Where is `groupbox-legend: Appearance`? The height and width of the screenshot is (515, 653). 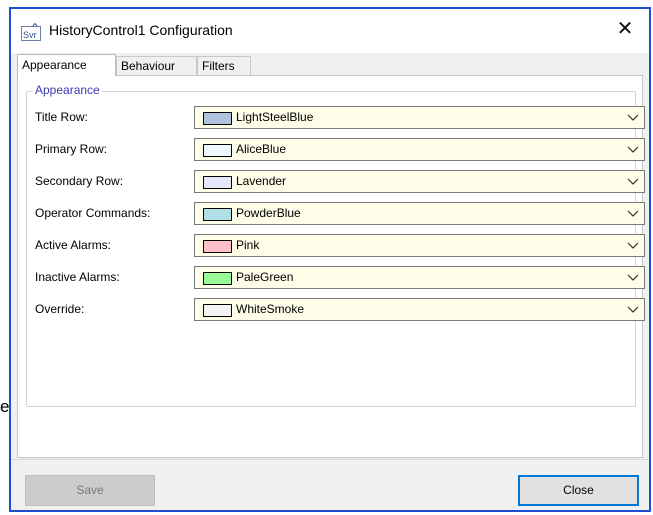
groupbox-legend: Appearance is located at coordinates (67, 90).